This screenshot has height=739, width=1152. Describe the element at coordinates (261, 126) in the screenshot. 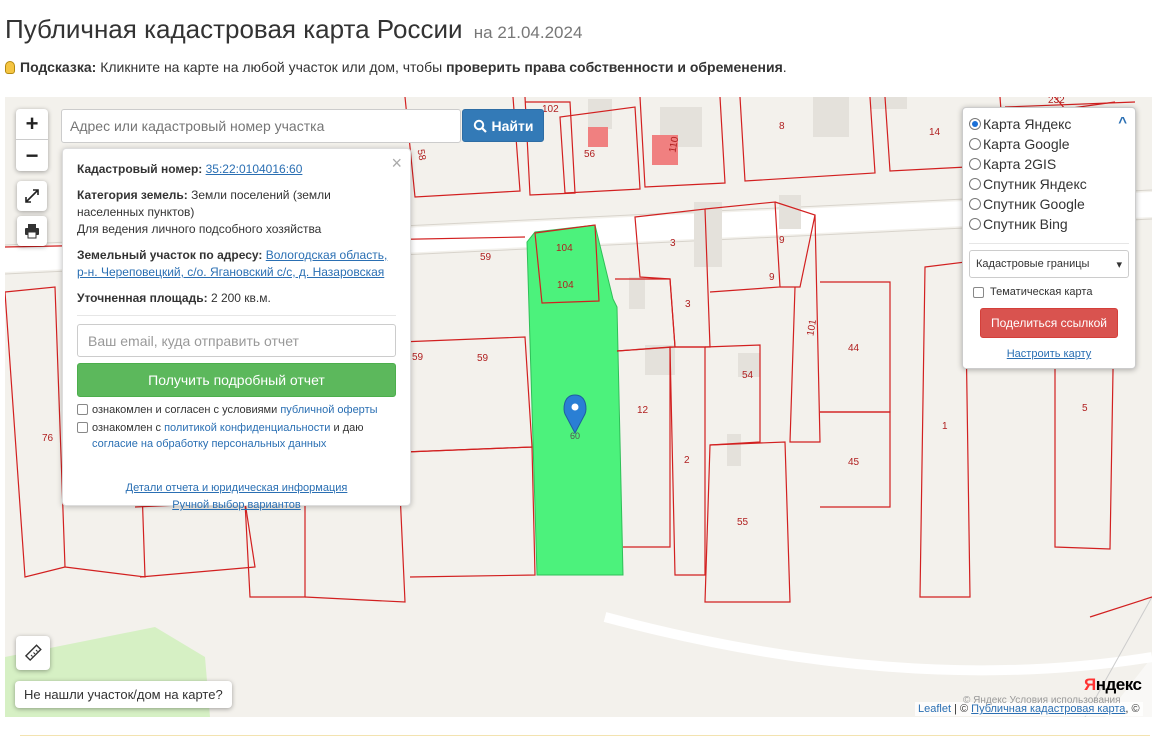

I see `search-input` at that location.